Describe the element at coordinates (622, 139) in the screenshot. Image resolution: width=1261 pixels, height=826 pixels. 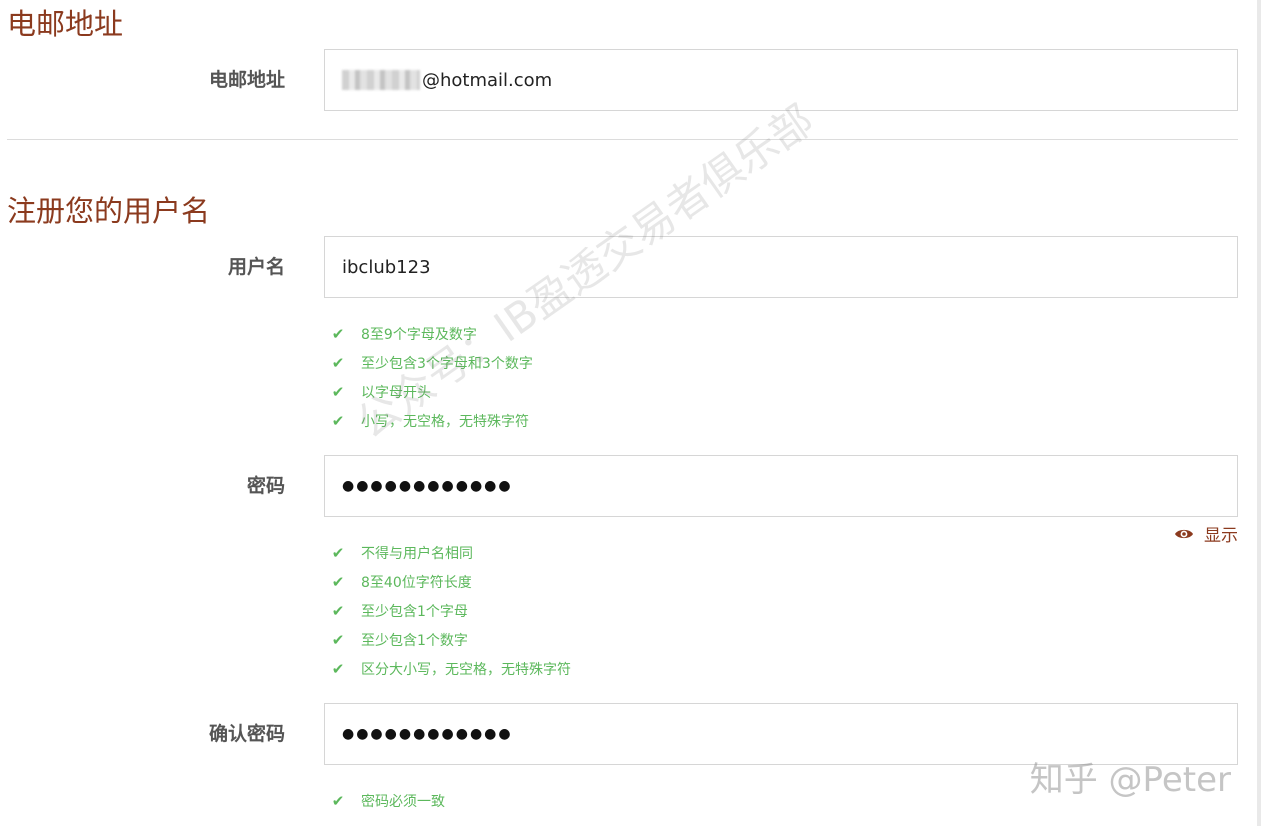
I see `section-divider` at that location.